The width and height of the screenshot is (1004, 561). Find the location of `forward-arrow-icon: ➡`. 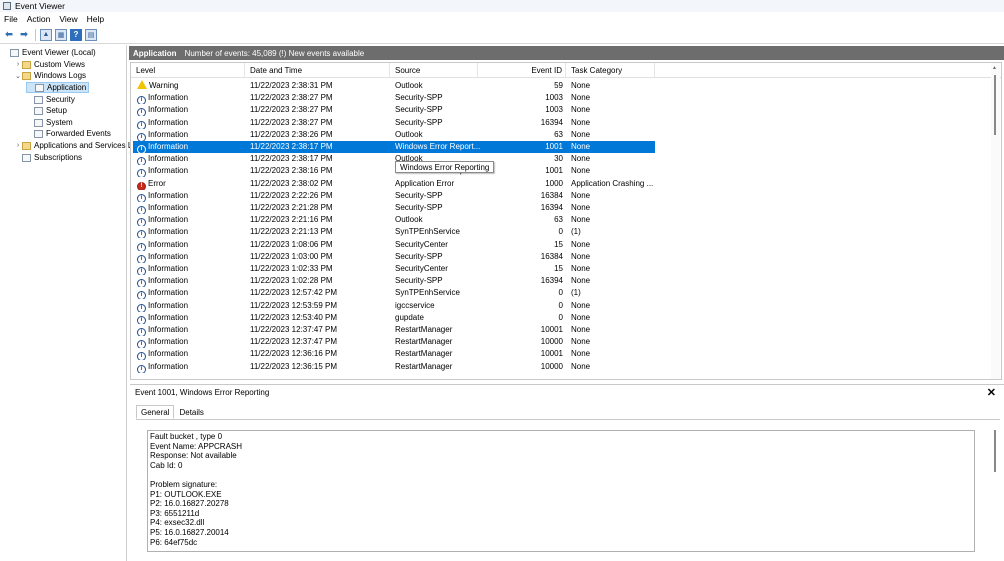

forward-arrow-icon: ➡ is located at coordinates (24, 35).